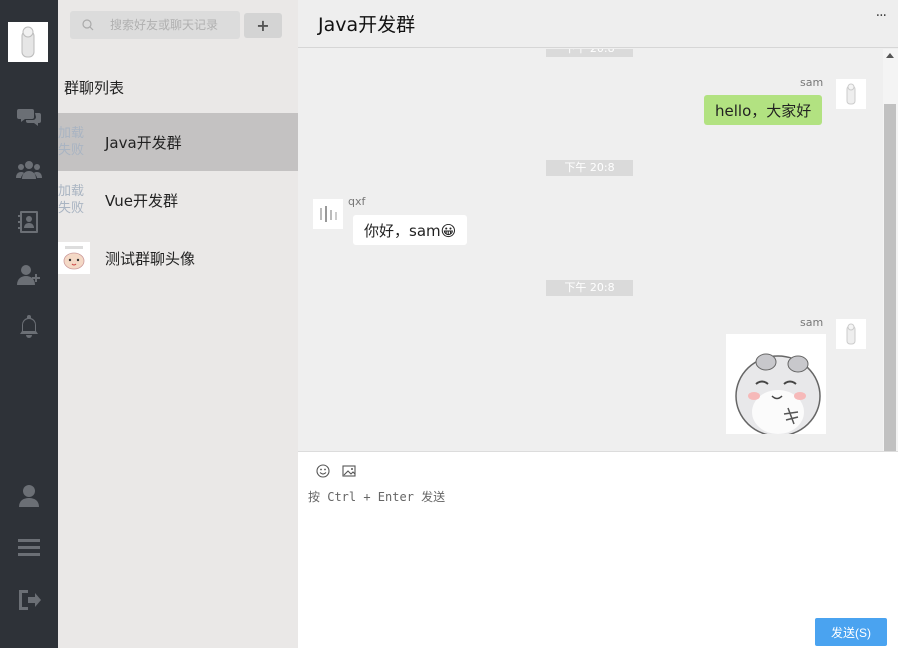 The image size is (906, 664). I want to click on menu-icon, so click(29, 548).